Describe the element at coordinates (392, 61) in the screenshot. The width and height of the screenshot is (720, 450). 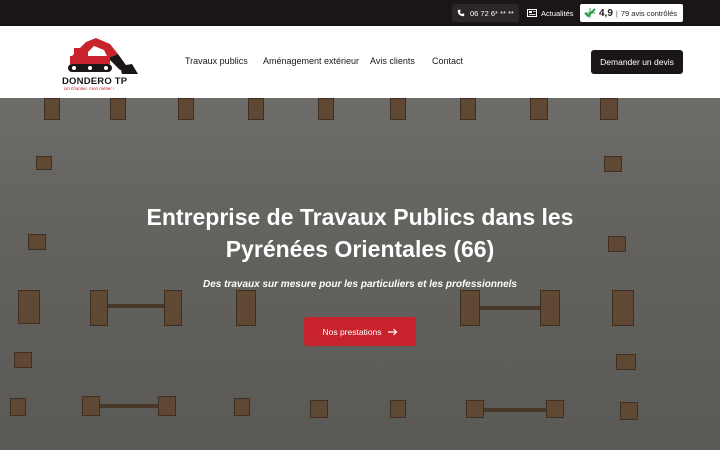
I see `nav-avis-clients: Avis clients` at that location.